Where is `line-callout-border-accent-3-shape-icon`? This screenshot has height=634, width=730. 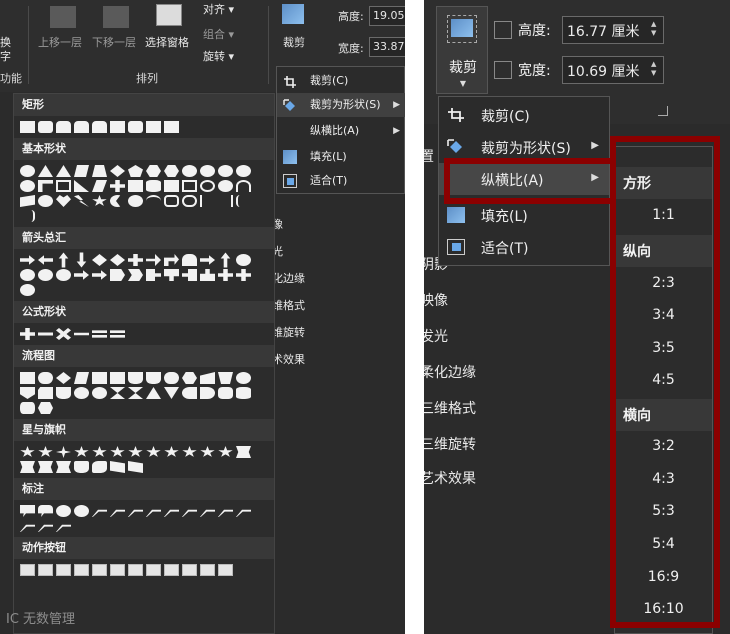
line-callout-border-accent-3-shape-icon is located at coordinates (63, 528).